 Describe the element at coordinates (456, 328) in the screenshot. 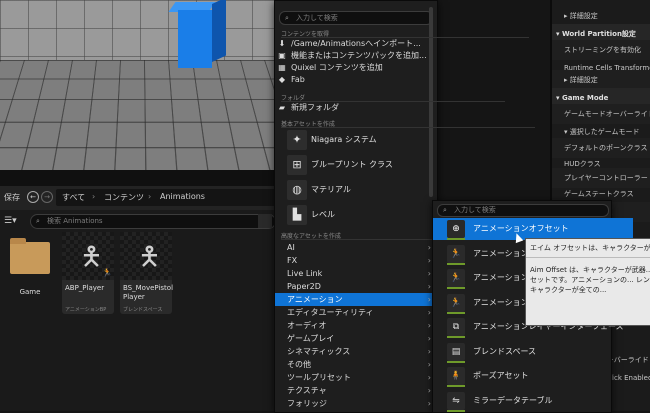

I see `layer-interface-icon: ⧉` at that location.